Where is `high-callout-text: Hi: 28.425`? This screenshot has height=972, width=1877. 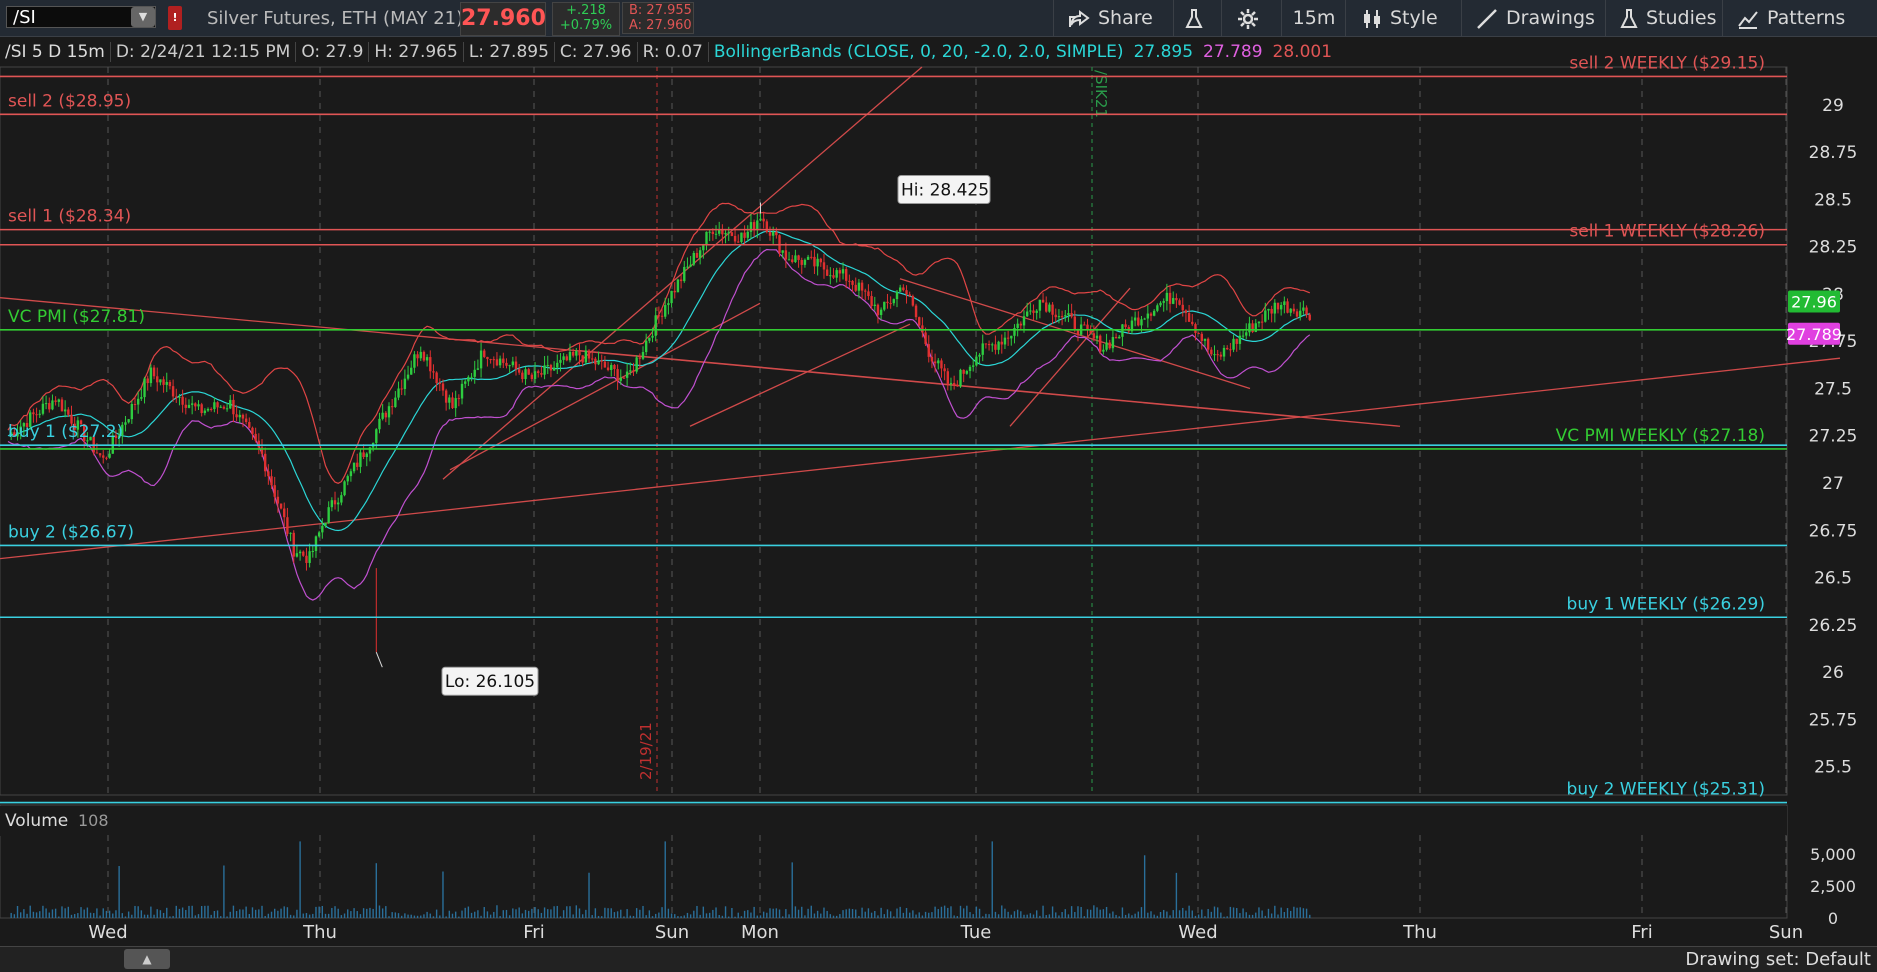 high-callout-text: Hi: 28.425 is located at coordinates (945, 191).